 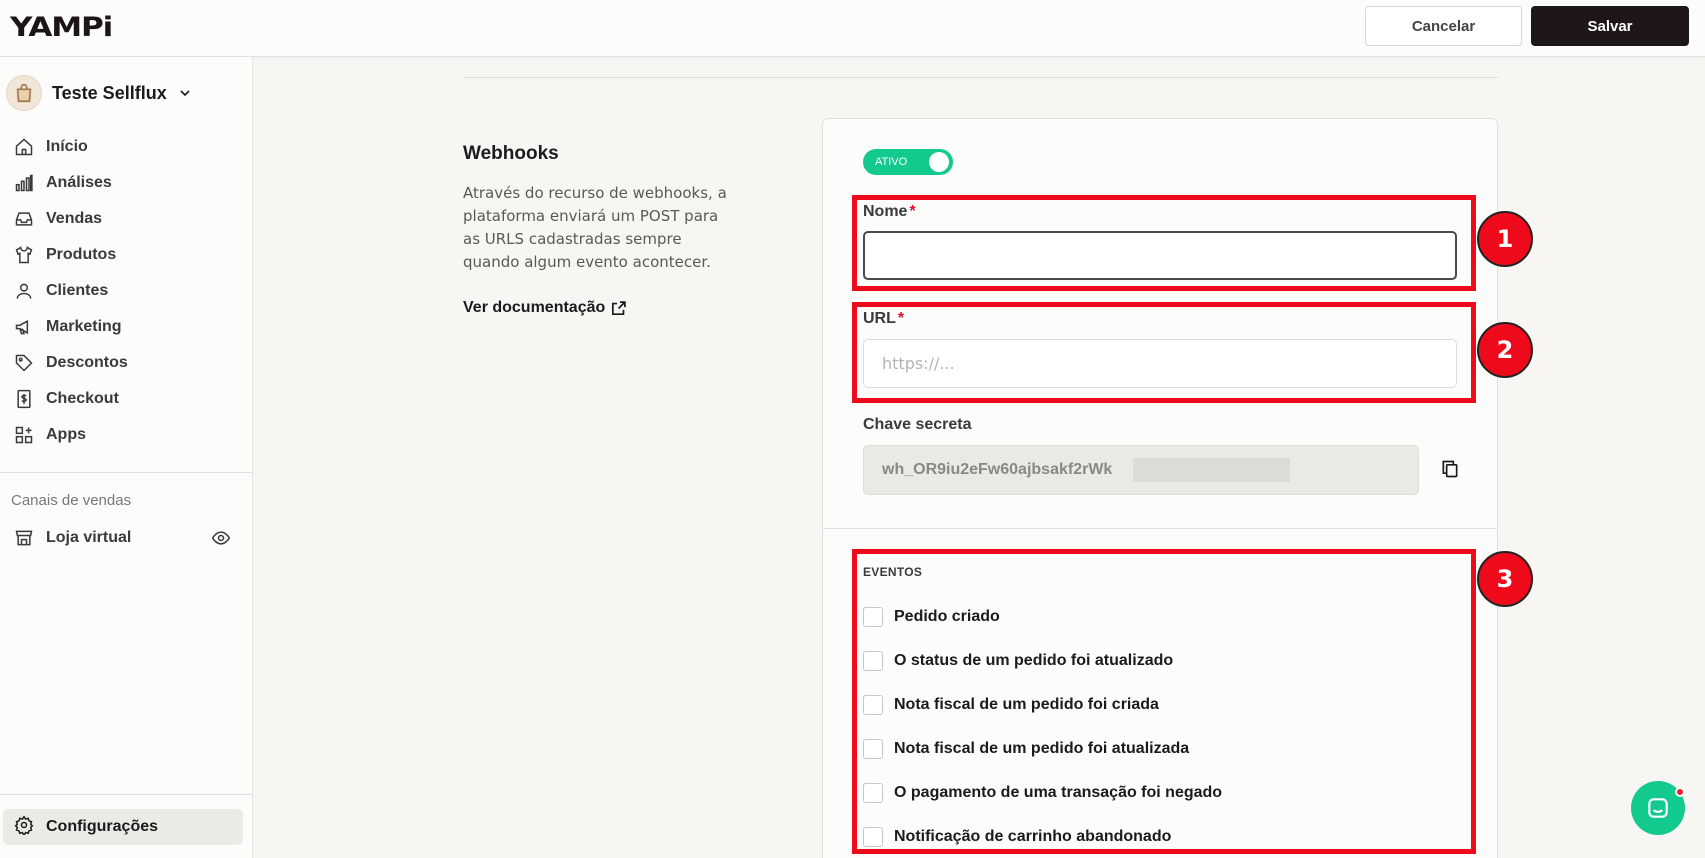 I want to click on section-divider, so click(x=980, y=77).